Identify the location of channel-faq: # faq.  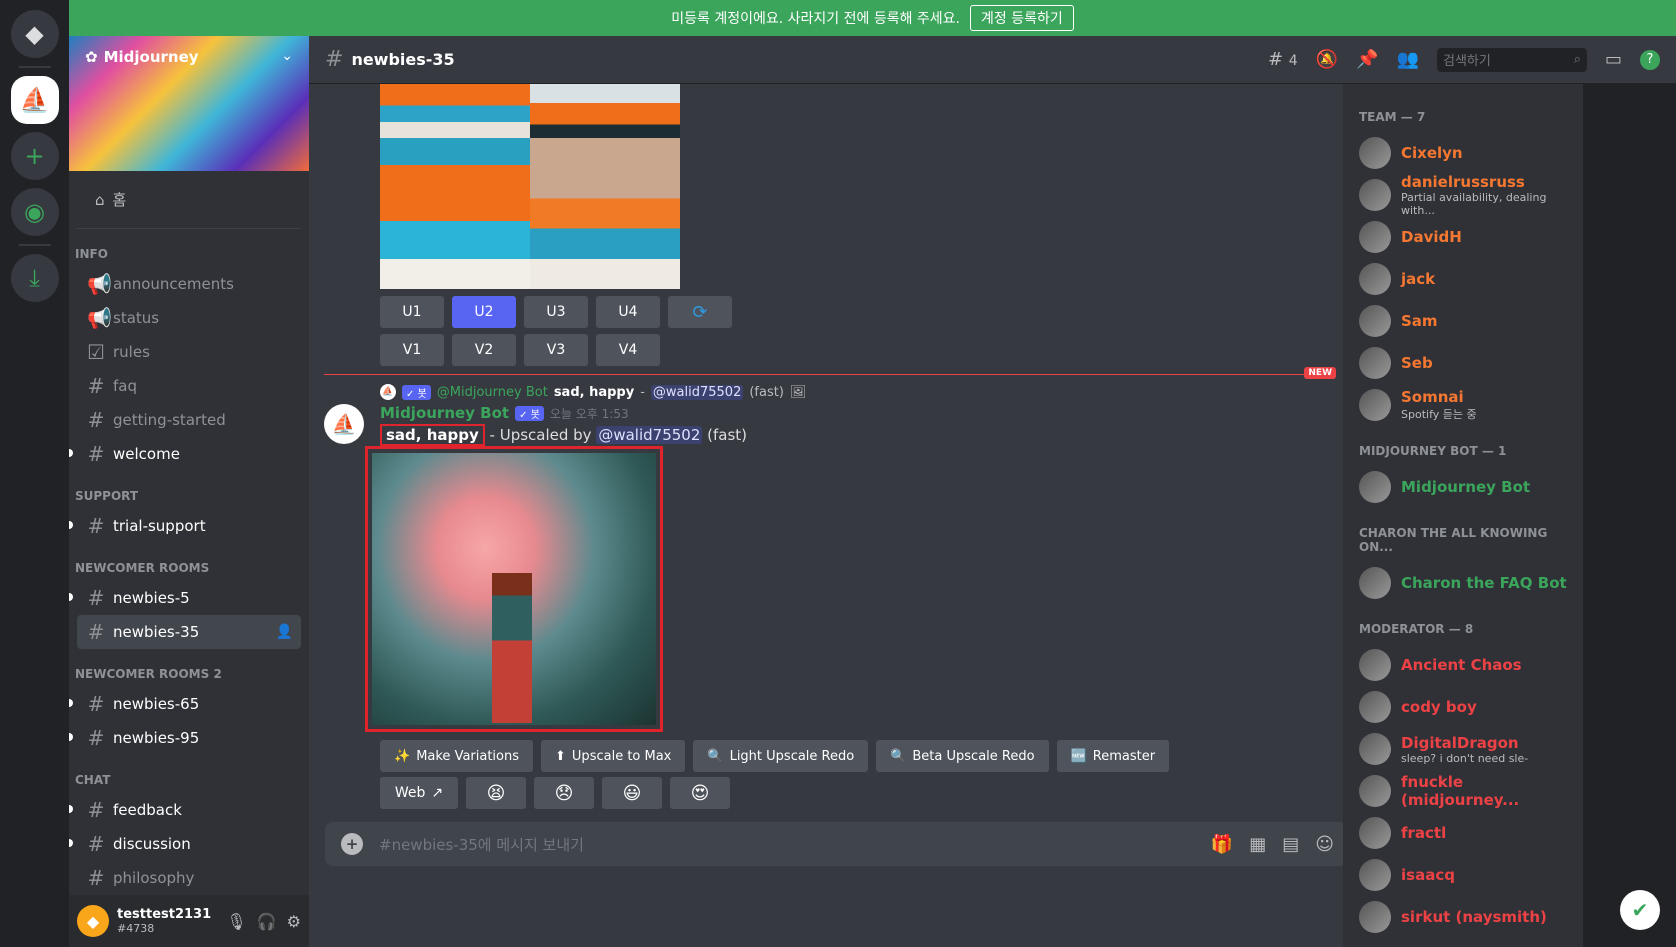
(189, 386).